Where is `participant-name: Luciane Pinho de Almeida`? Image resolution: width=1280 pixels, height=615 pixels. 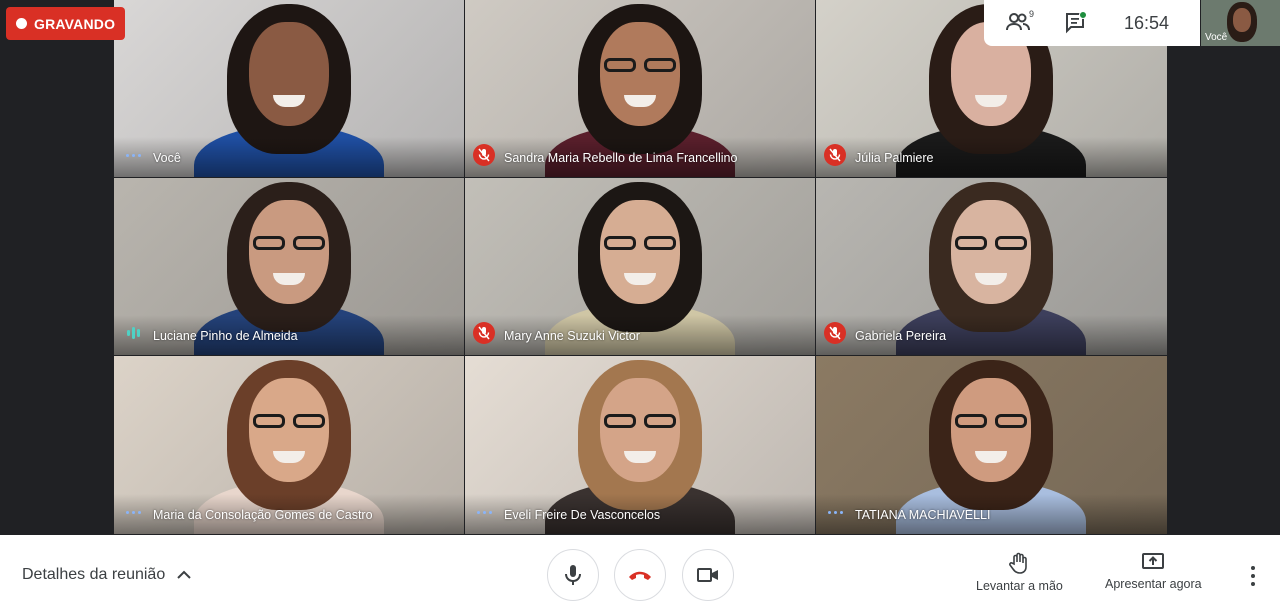
participant-name: Luciane Pinho de Almeida is located at coordinates (225, 336).